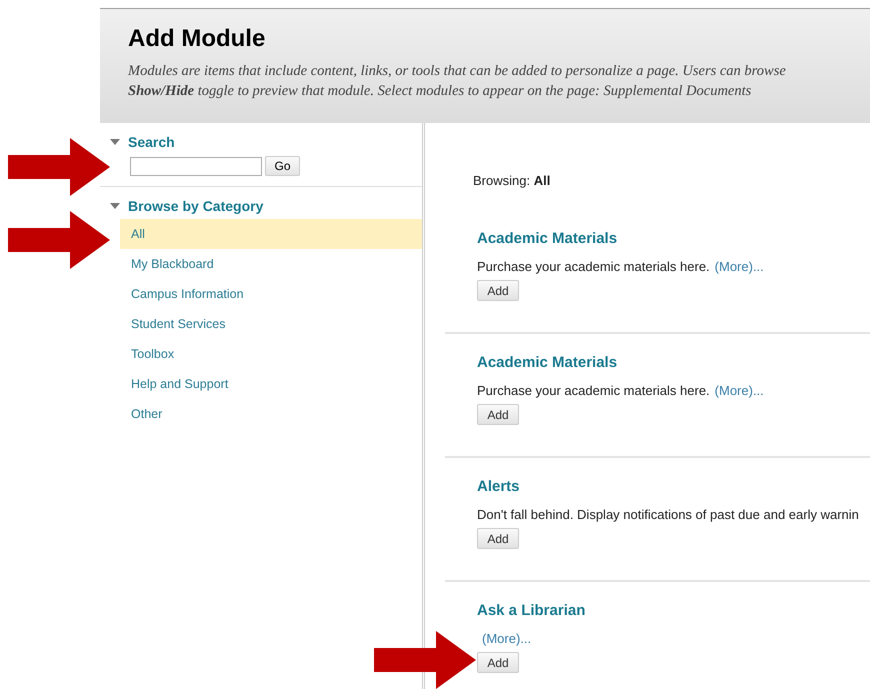  Describe the element at coordinates (668, 514) in the screenshot. I see `module-description: Don't fall behind. Display notifications of past due and early warnin` at that location.